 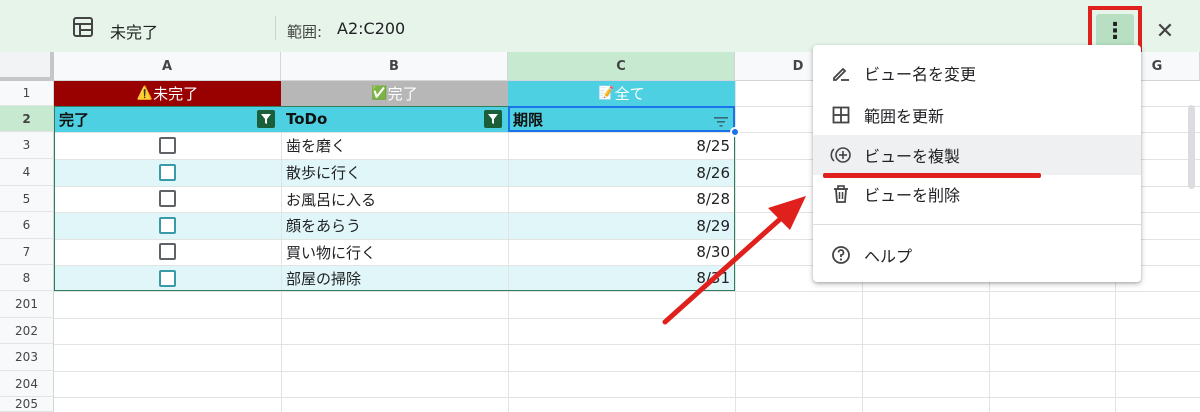 What do you see at coordinates (977, 224) in the screenshot?
I see `menu-divider` at bounding box center [977, 224].